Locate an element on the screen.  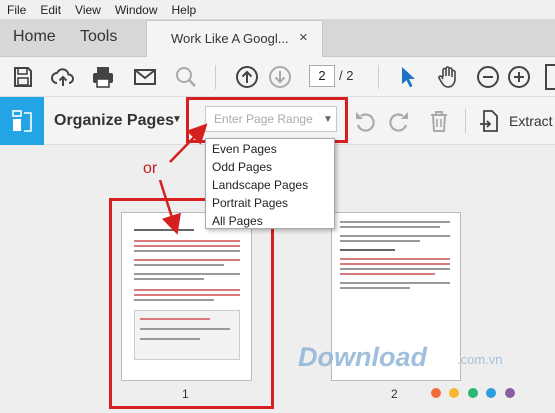
page-range-highlight is located at coordinates (267, 120).